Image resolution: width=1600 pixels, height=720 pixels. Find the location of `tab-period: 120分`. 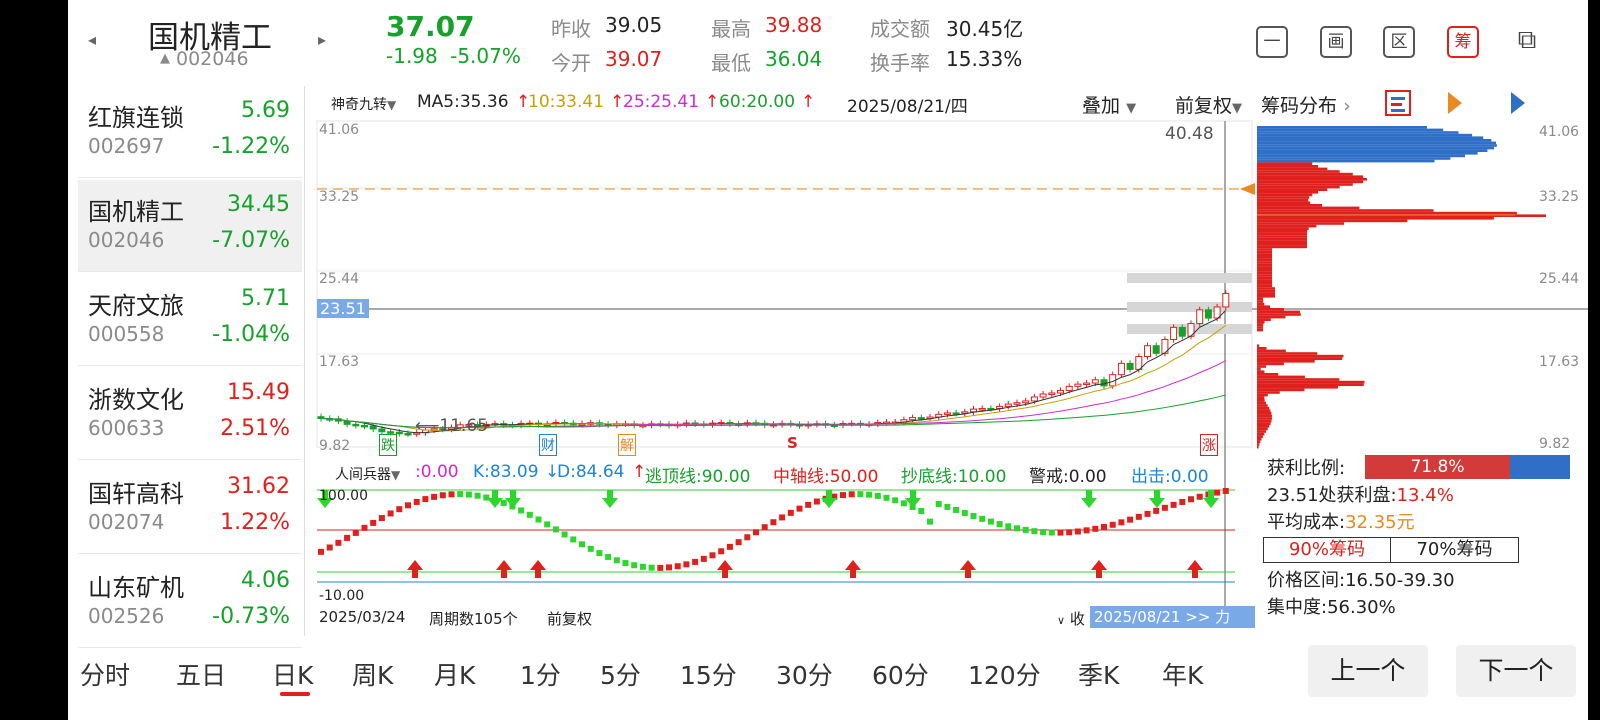

tab-period: 120分 is located at coordinates (1004, 674).